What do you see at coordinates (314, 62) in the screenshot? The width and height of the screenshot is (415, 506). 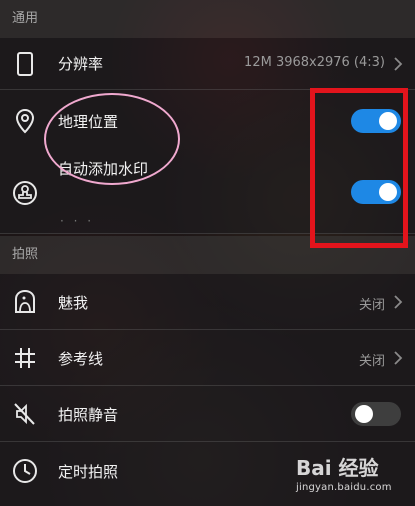 I see `resolution-value: 12M 3968x2976 (4:3)` at bounding box center [314, 62].